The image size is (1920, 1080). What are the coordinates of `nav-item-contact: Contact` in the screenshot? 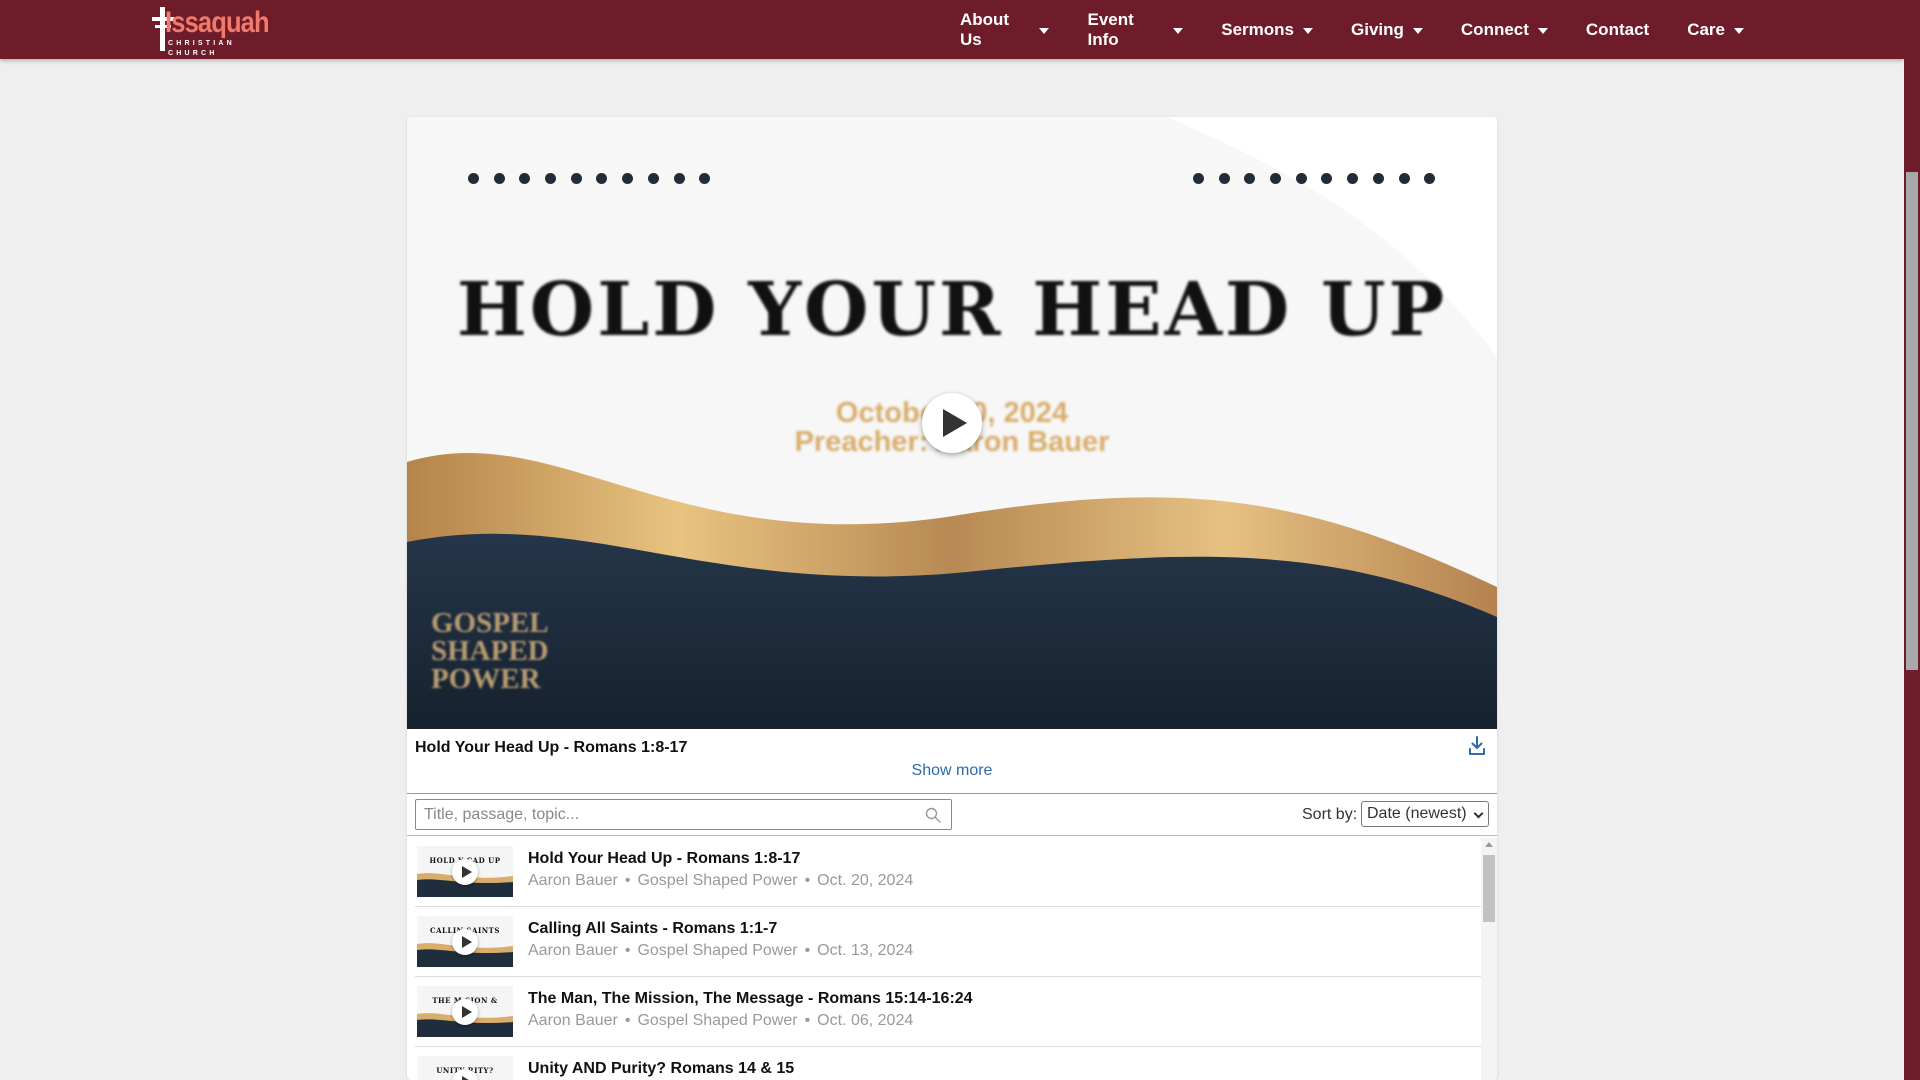 It's located at (1617, 30).